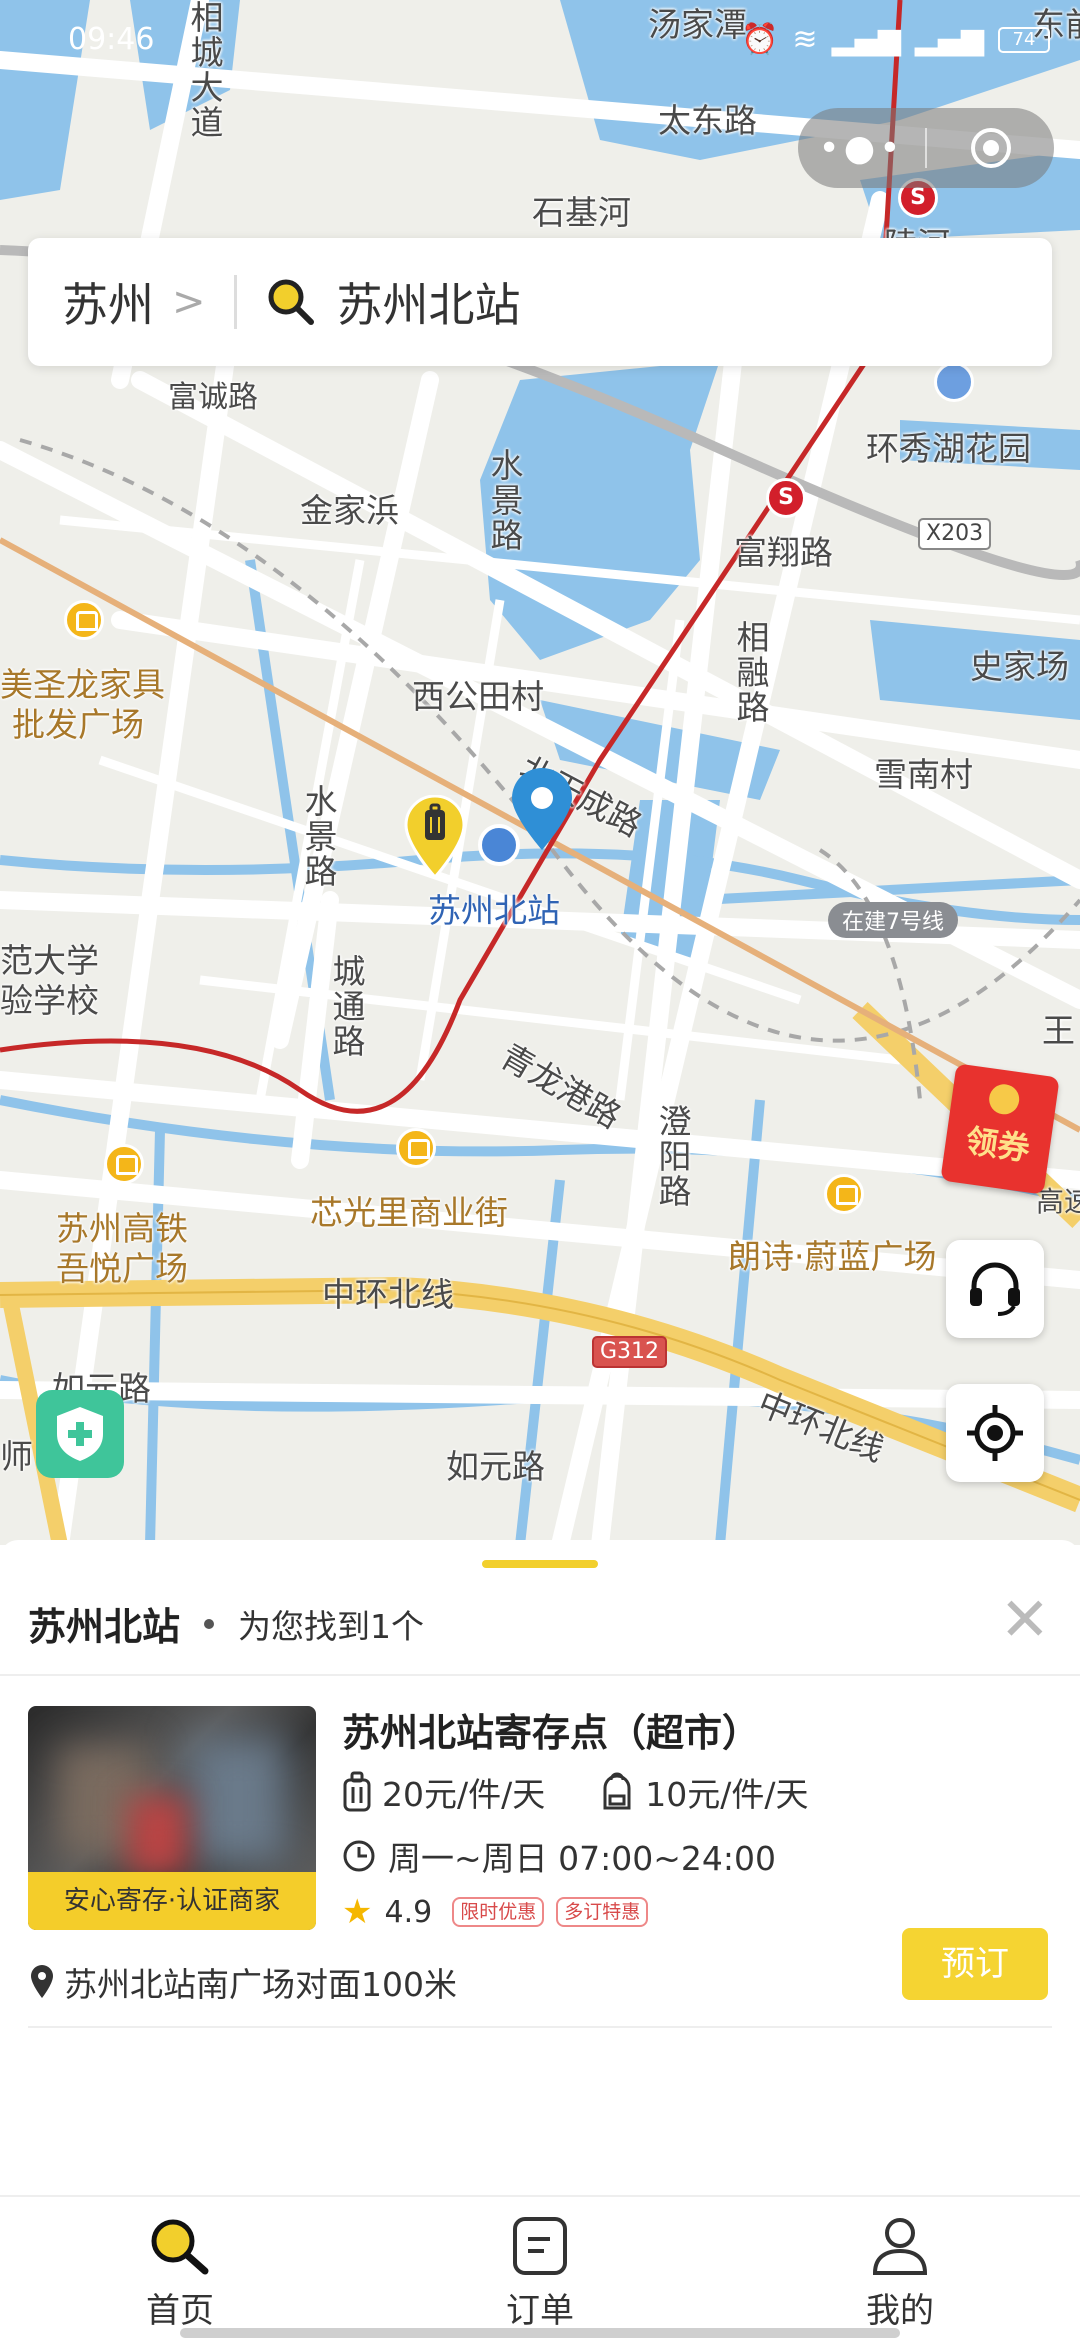 This screenshot has height=2340, width=1080. I want to click on chevron-right-icon: >, so click(189, 302).